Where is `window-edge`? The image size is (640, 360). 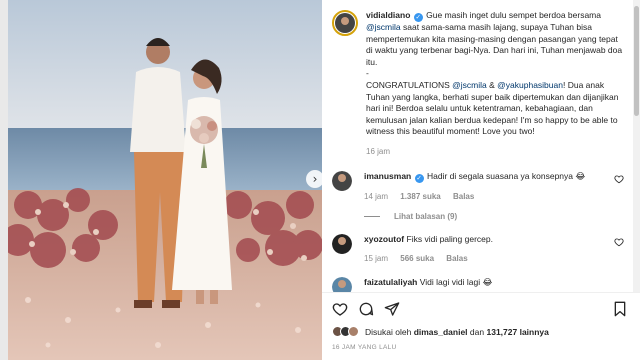
window-edge is located at coordinates (4, 180).